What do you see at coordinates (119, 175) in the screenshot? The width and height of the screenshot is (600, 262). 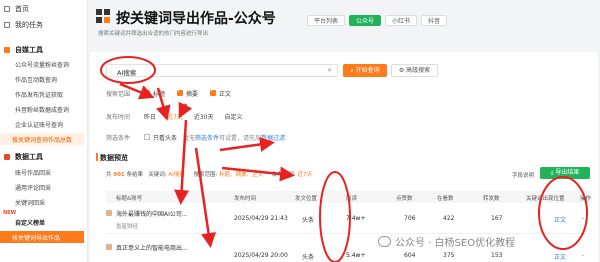 I see `result-count: 901` at bounding box center [119, 175].